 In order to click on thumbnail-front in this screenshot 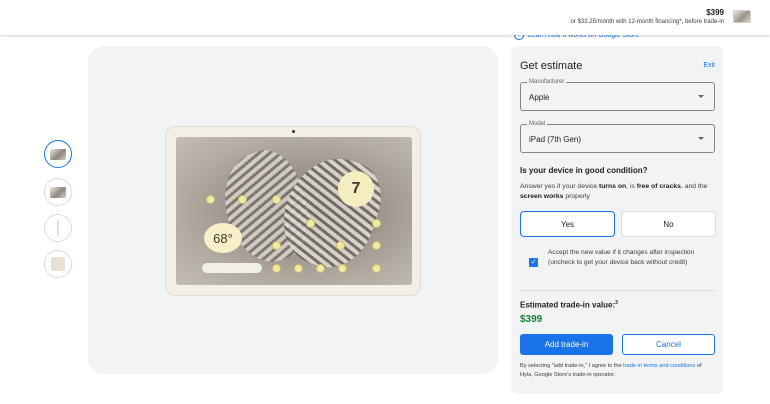, I will do `click(58, 154)`.